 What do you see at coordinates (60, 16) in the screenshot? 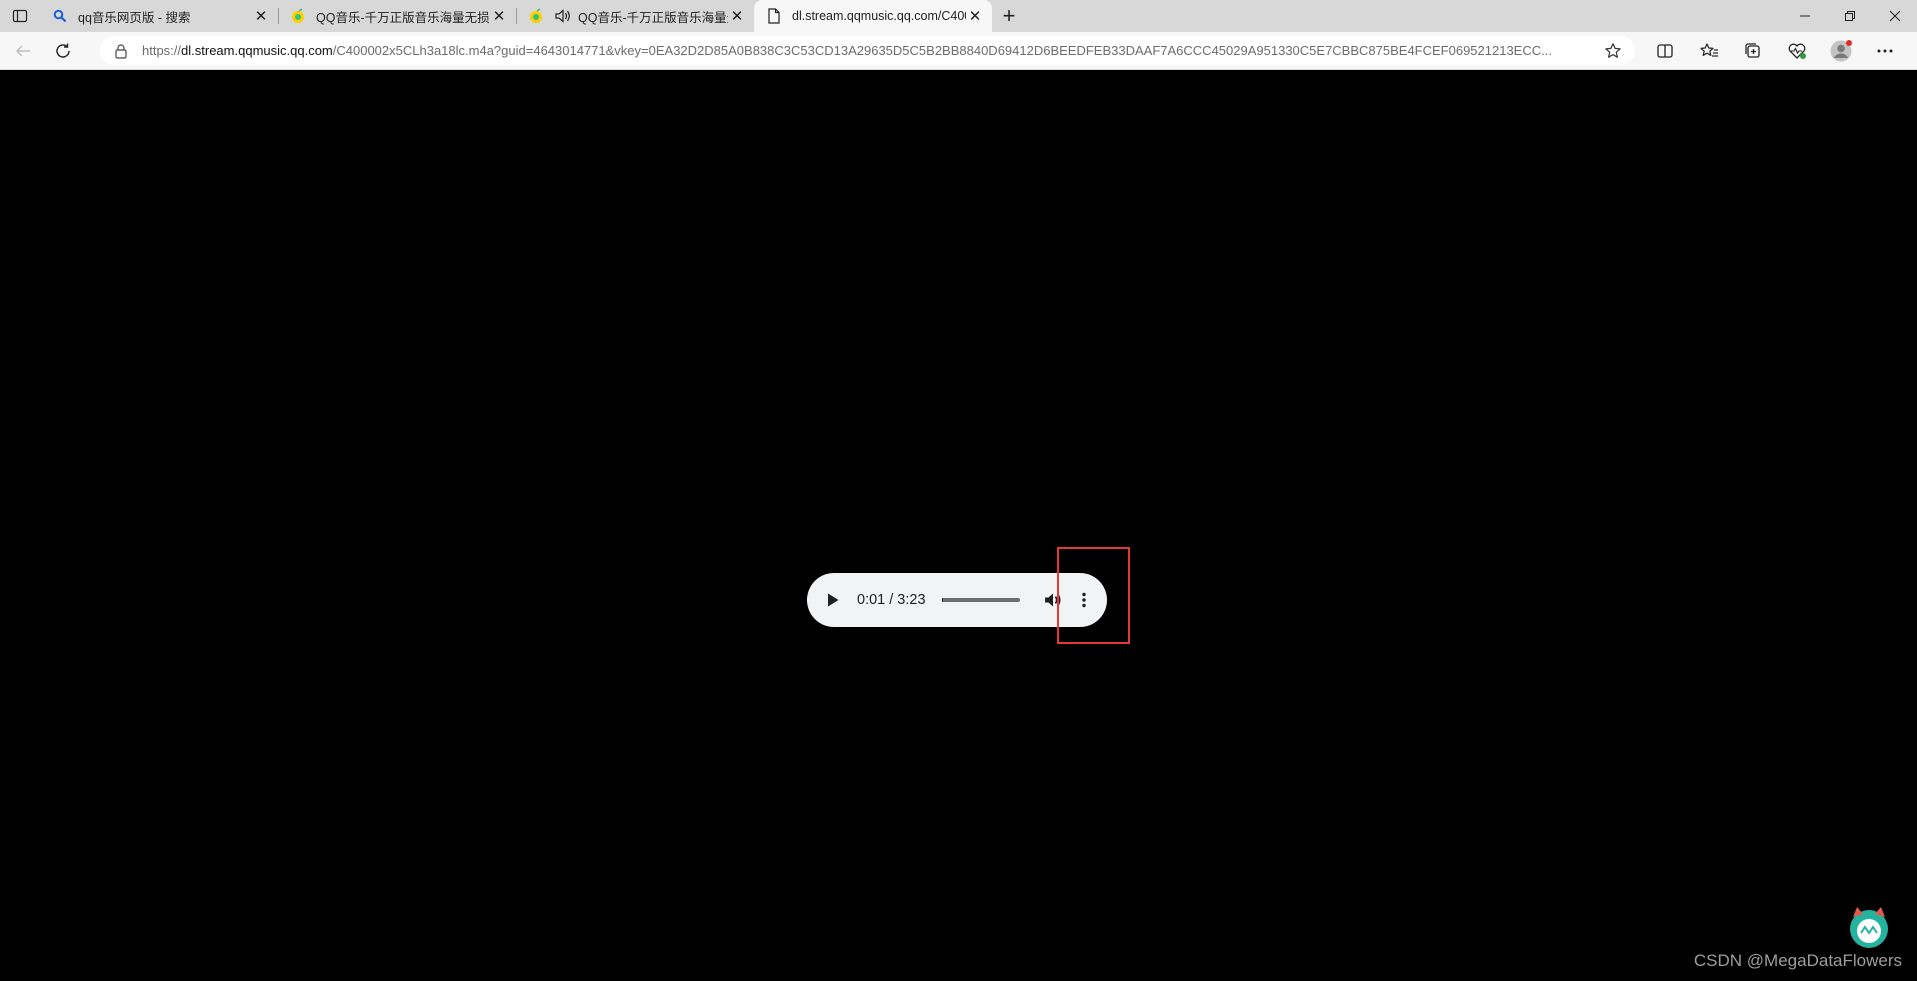
I see `search-icon` at bounding box center [60, 16].